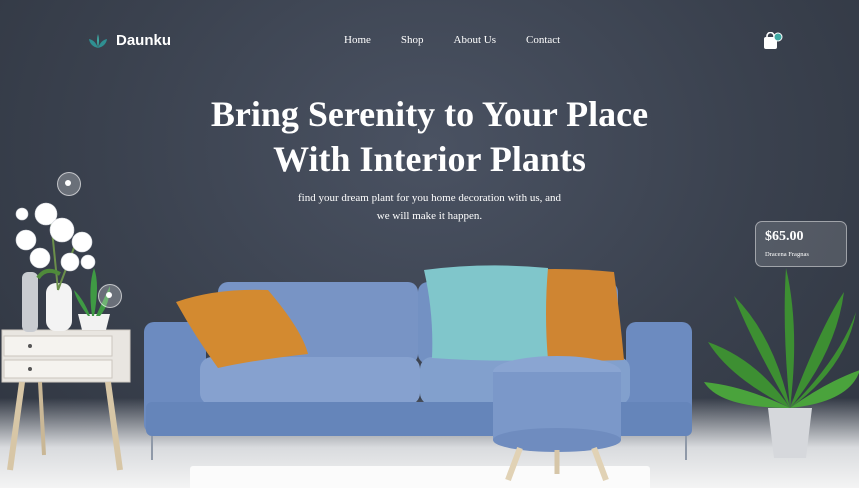 Image resolution: width=859 pixels, height=488 pixels. Describe the element at coordinates (543, 40) in the screenshot. I see `nav-contact: Contact` at that location.